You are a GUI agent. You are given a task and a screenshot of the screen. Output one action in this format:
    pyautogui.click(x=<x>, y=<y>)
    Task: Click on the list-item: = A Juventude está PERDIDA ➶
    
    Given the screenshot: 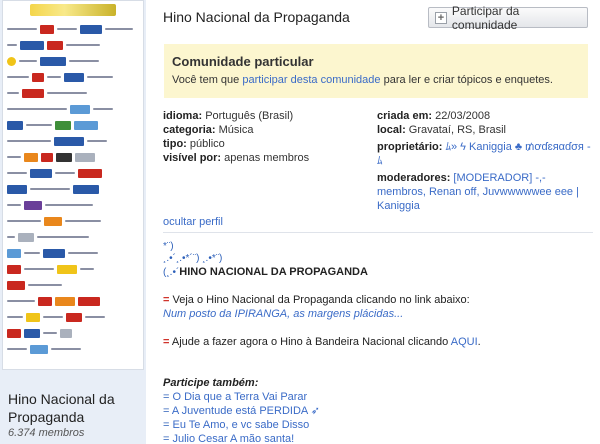 What is the action you would take?
    pyautogui.click(x=241, y=411)
    